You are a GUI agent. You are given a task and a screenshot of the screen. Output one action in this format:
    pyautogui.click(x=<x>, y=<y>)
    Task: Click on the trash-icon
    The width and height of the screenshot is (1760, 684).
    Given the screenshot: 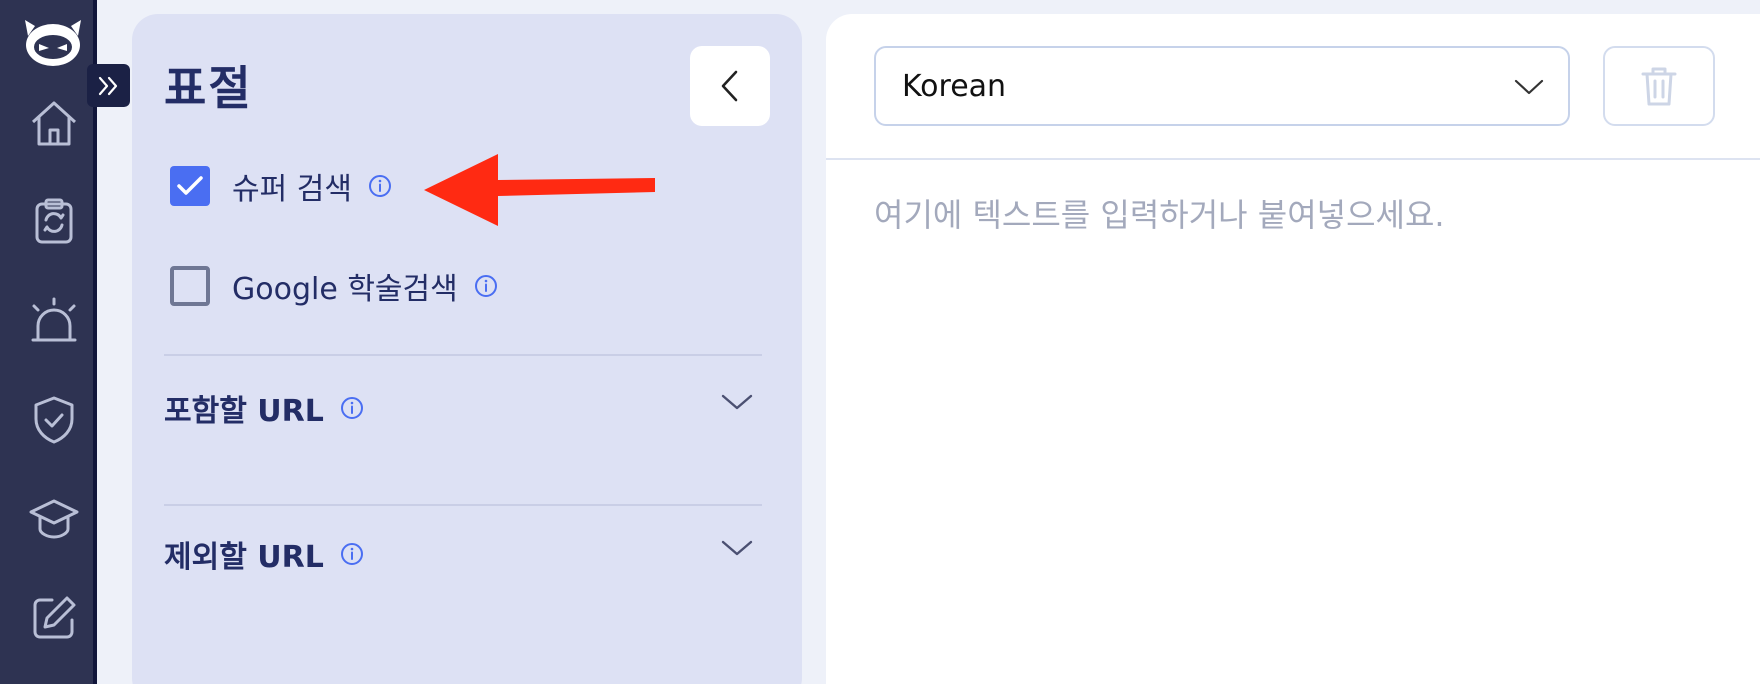 What is the action you would take?
    pyautogui.click(x=1659, y=86)
    